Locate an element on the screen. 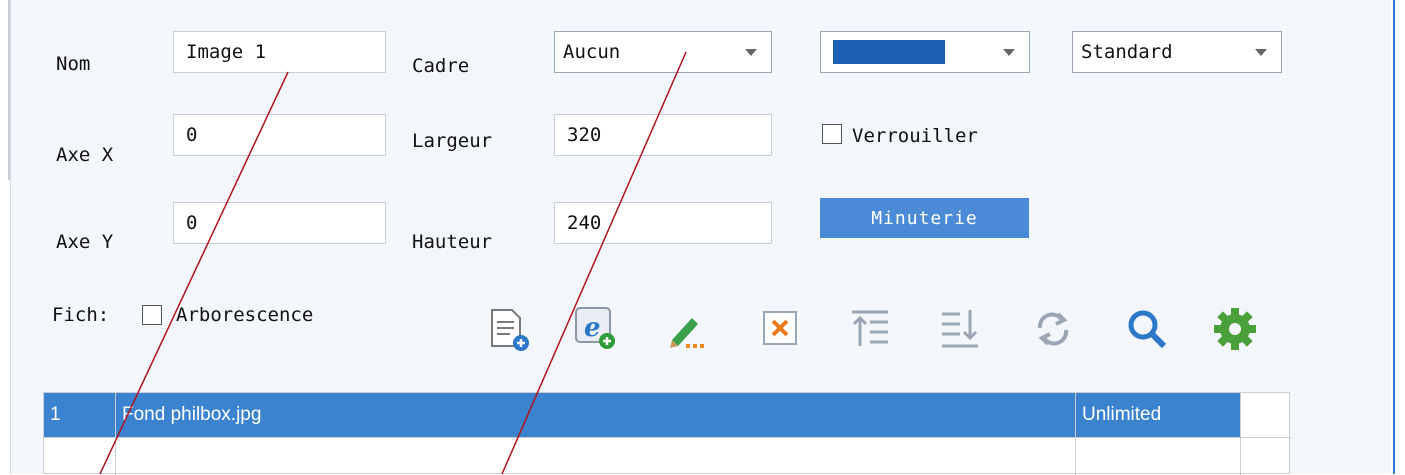 The width and height of the screenshot is (1405, 475). color-swatch is located at coordinates (889, 52).